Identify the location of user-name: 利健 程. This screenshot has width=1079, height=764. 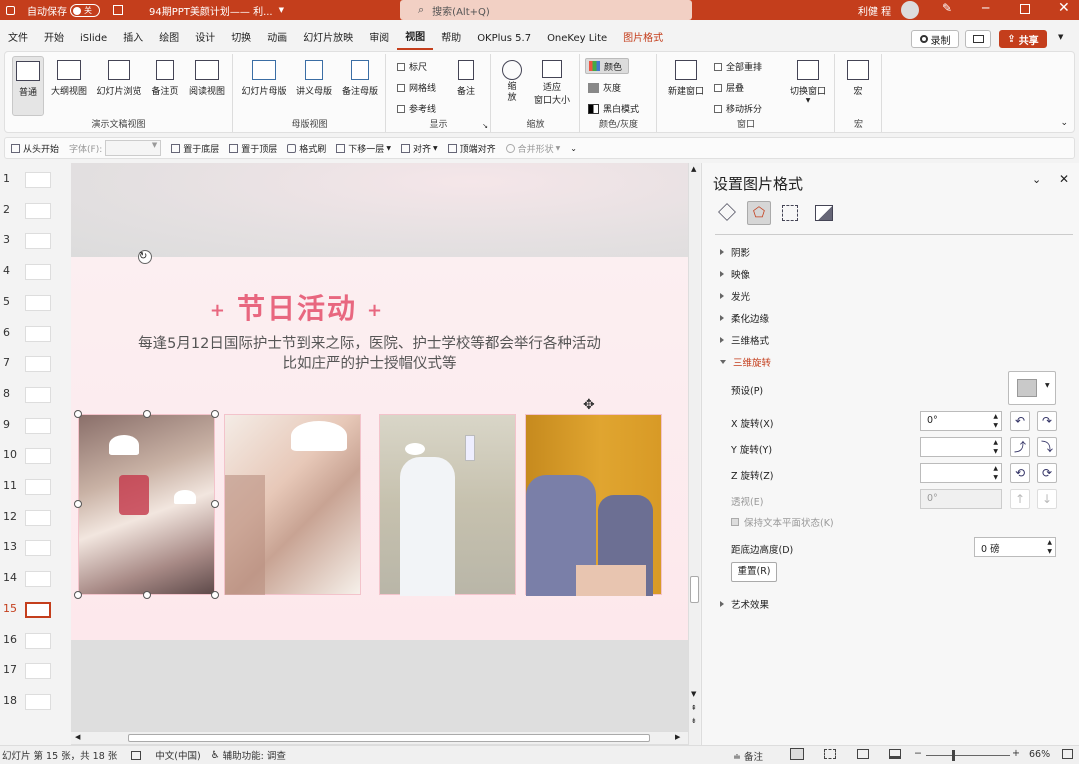
(874, 10).